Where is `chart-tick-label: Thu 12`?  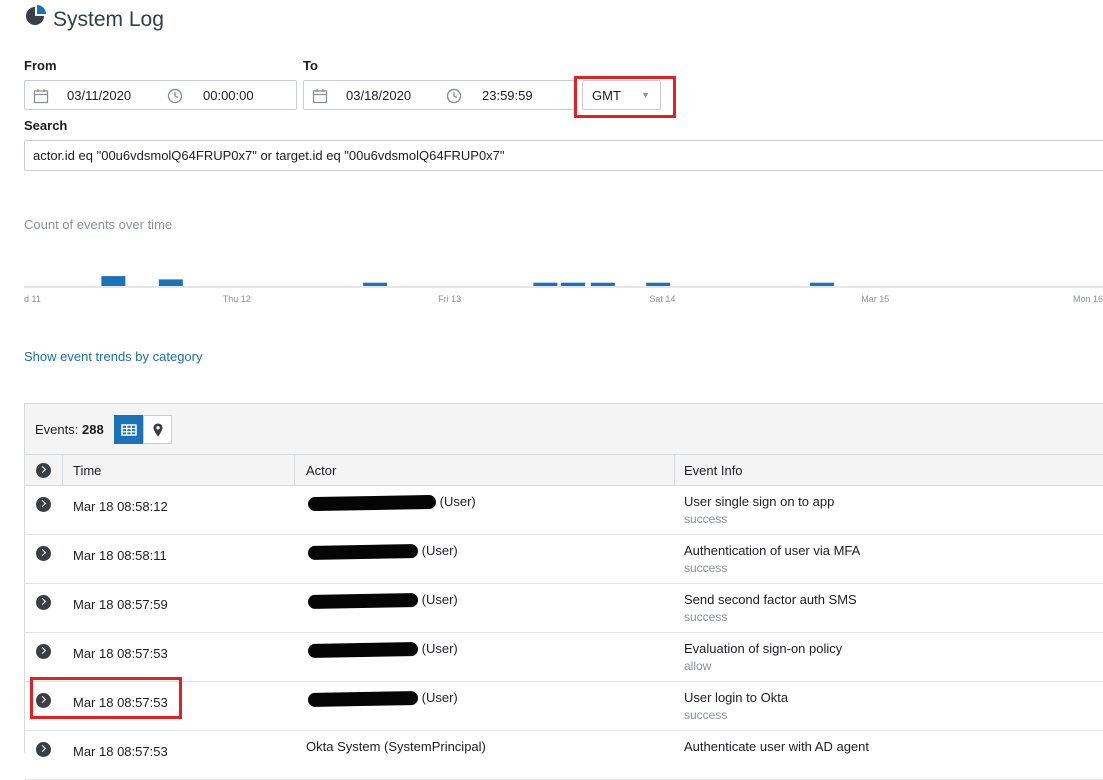 chart-tick-label: Thu 12 is located at coordinates (237, 299).